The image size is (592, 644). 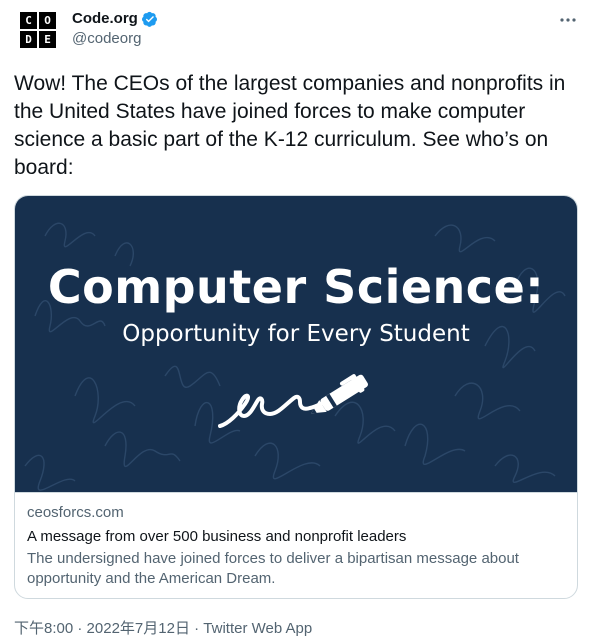 What do you see at coordinates (47, 39) in the screenshot?
I see `logo-letter: E` at bounding box center [47, 39].